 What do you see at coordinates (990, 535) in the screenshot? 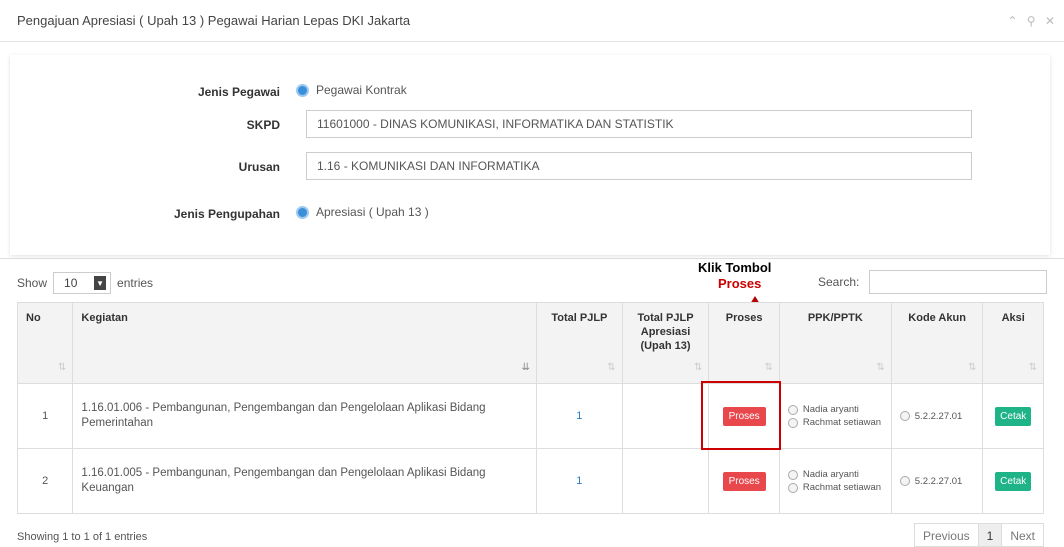
I see `pagination-page: 1` at bounding box center [990, 535].